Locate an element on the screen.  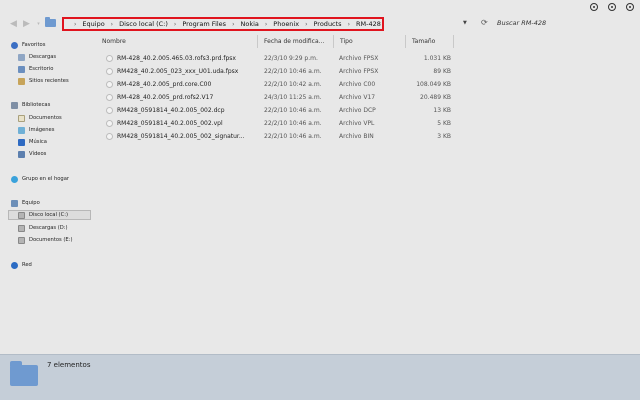
item-count: 7 elementos is located at coordinates (69, 365).